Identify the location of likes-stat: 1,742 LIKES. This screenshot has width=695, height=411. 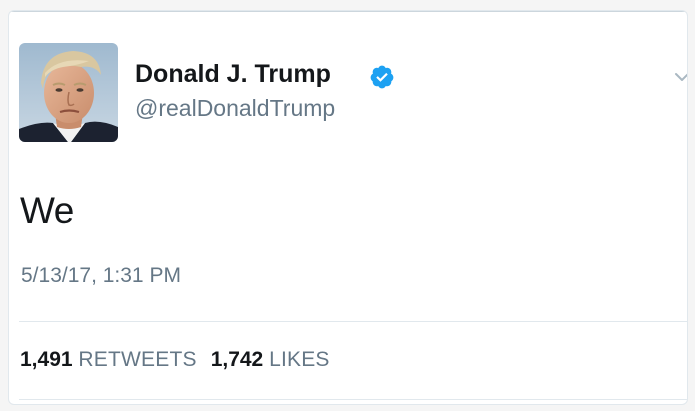
(270, 359).